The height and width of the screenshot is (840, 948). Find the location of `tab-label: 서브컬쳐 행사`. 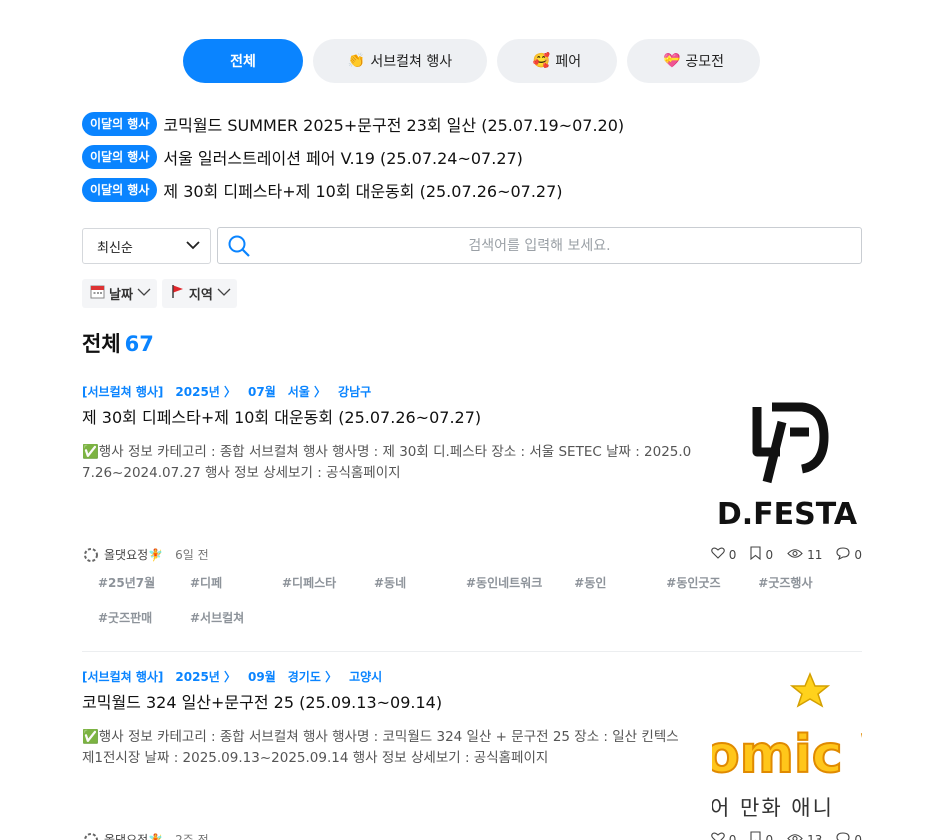

tab-label: 서브컬쳐 행사 is located at coordinates (411, 62).